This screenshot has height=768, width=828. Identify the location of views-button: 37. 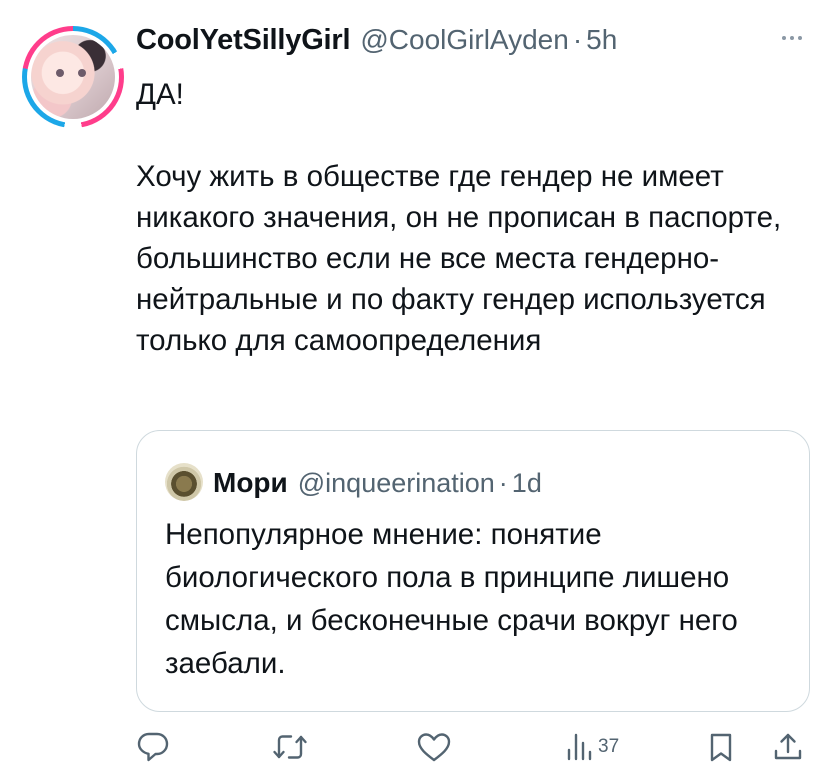
(592, 747).